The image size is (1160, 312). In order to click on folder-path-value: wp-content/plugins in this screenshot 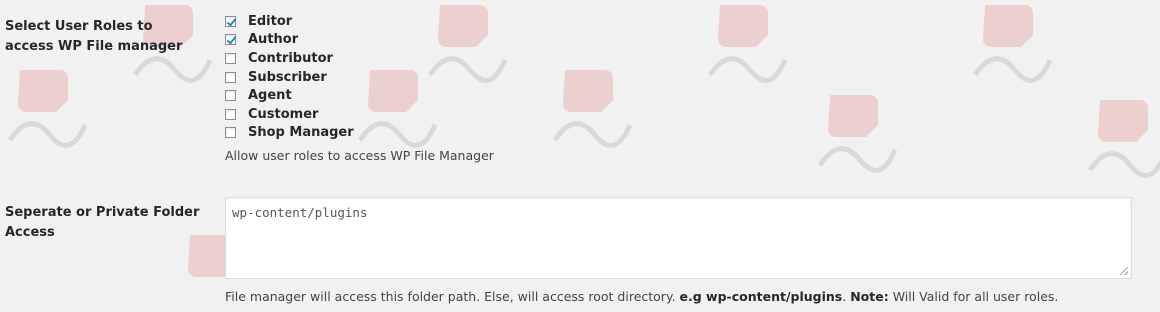, I will do `click(300, 212)`.